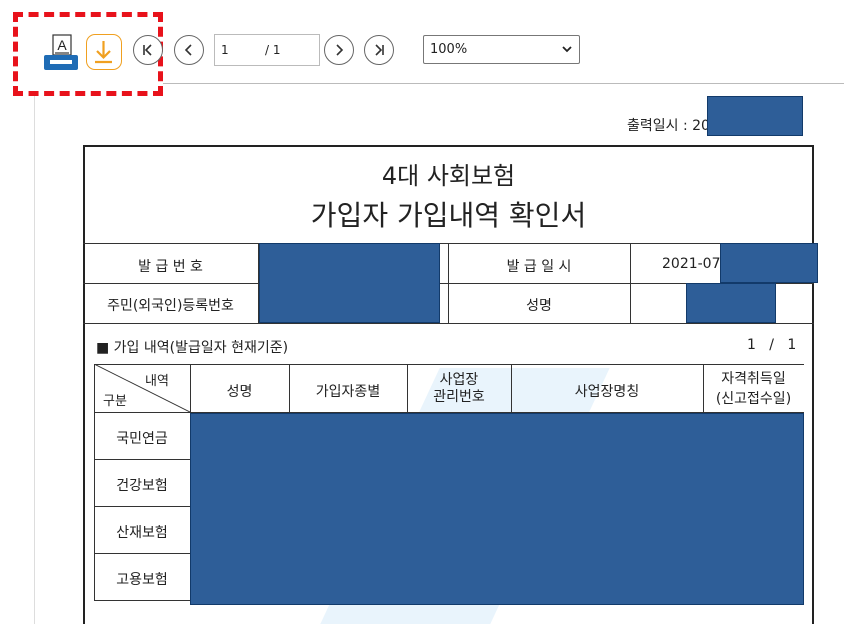 Image resolution: width=844 pixels, height=624 pixels. Describe the element at coordinates (753, 379) in the screenshot. I see `column-header-acquired-date-line1: 자격취득일` at that location.